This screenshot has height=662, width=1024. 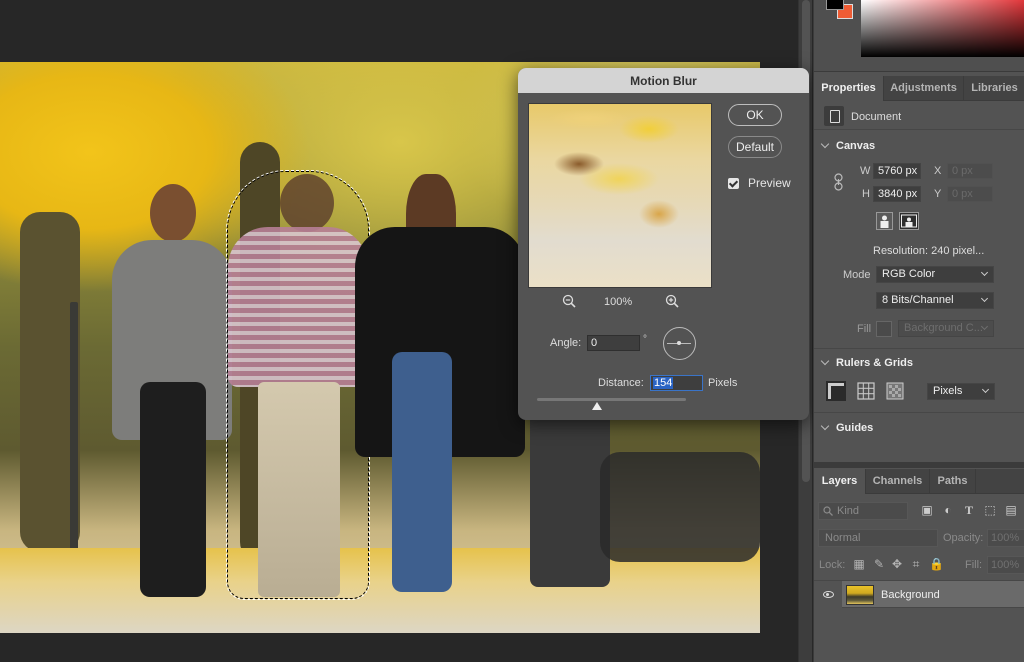 I want to click on landscape-orientation-button, so click(x=909, y=221).